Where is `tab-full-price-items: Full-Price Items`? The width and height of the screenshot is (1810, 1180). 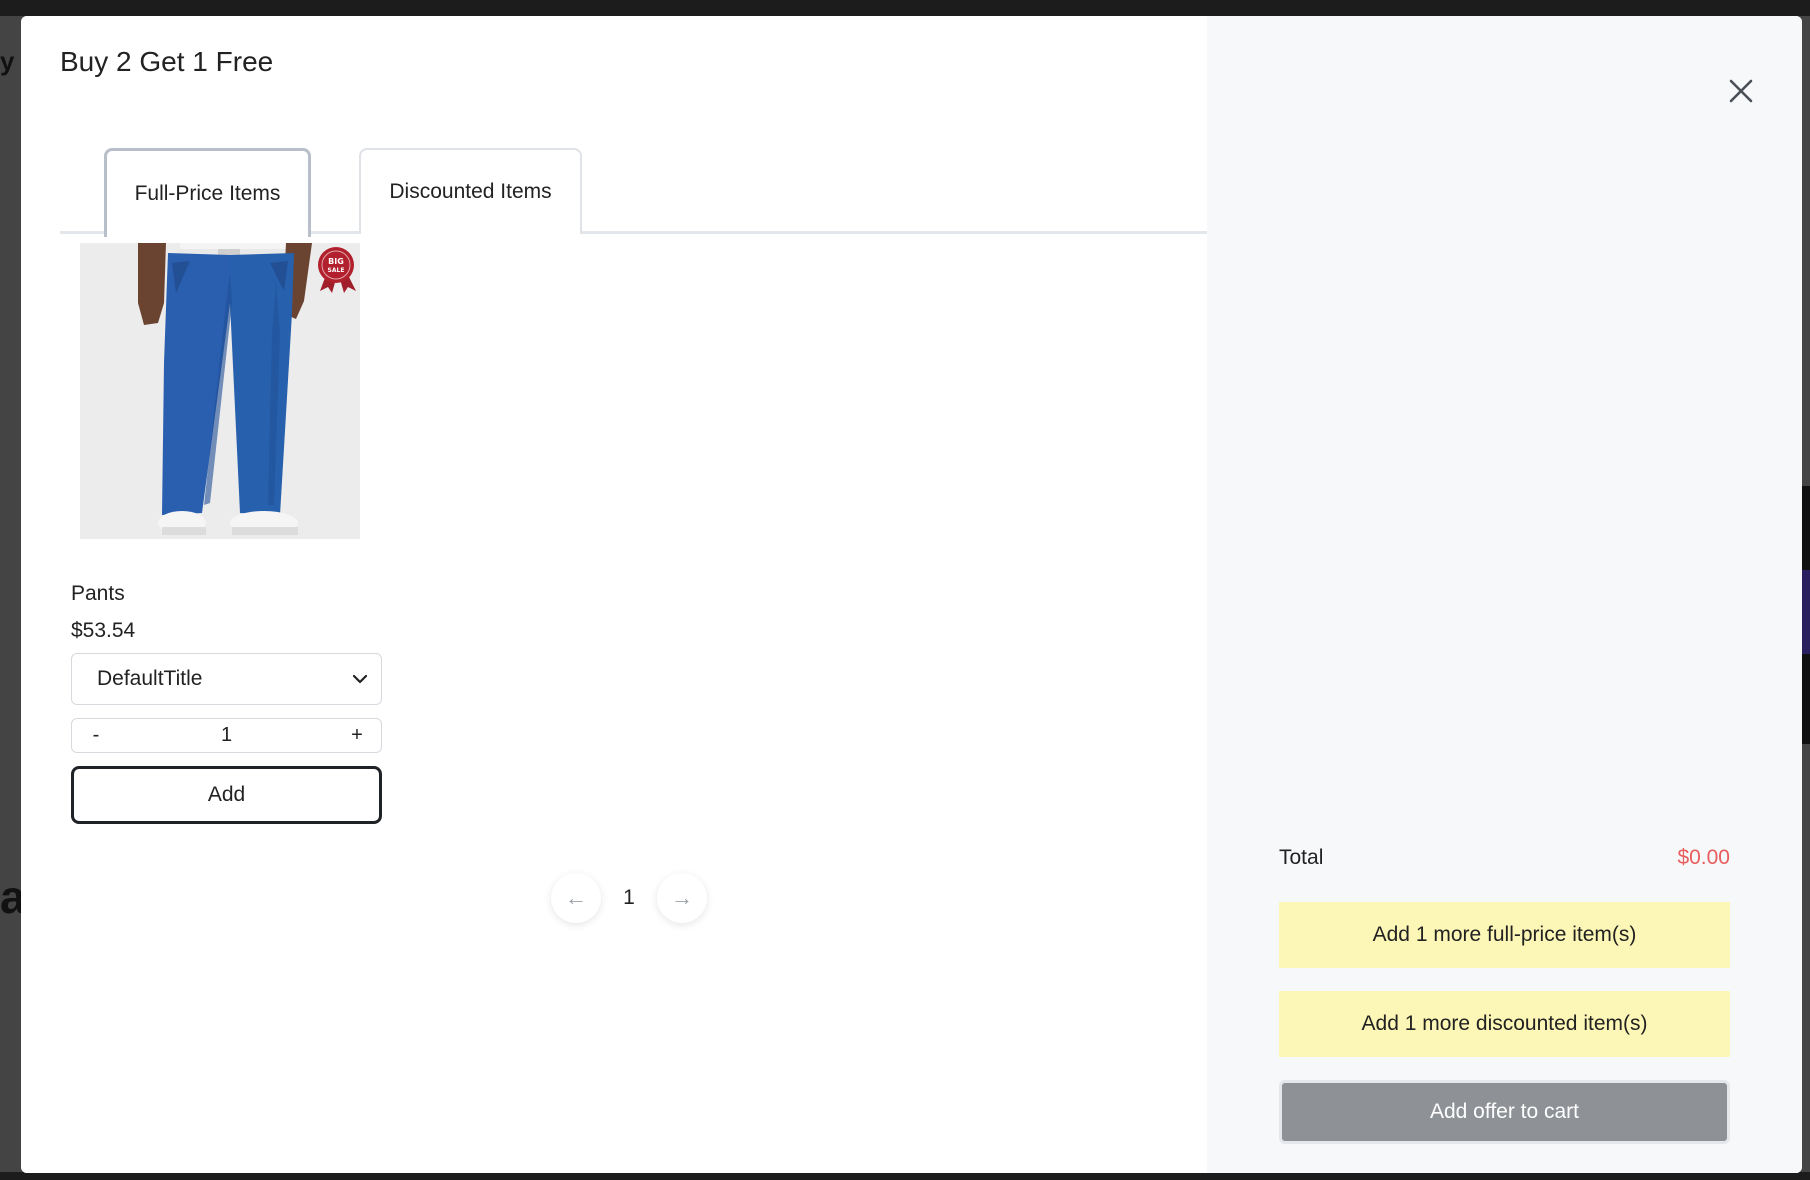 tab-full-price-items: Full-Price Items is located at coordinates (207, 192).